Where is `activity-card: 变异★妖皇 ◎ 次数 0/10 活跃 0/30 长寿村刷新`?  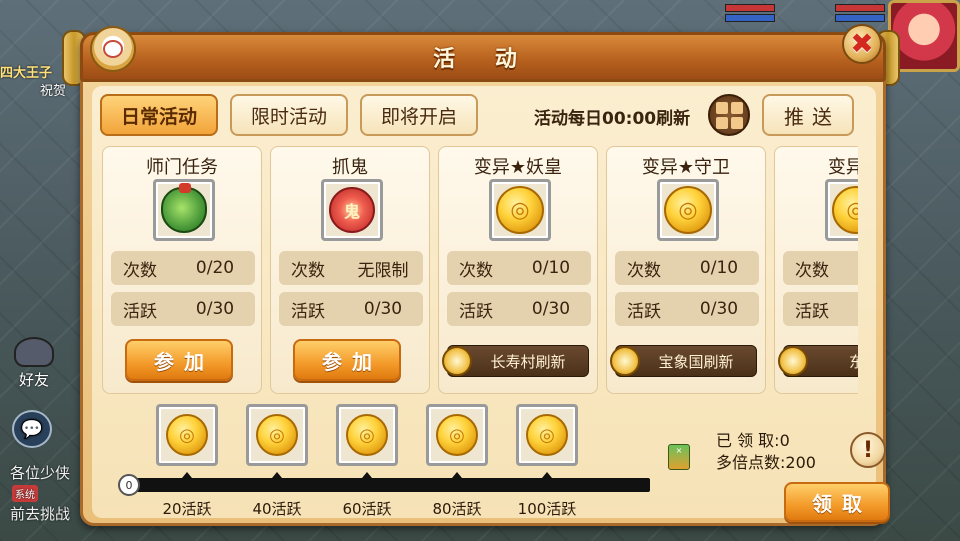 activity-card: 变异★妖皇 ◎ 次数 0/10 活跃 0/30 长寿村刷新 is located at coordinates (518, 270).